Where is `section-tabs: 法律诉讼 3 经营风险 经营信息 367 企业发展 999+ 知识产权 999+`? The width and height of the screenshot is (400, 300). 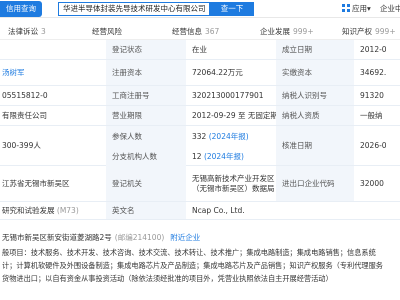 section-tabs: 法律诉讼 3 经营风险 经营信息 367 企业发展 999+ 知识产权 999+ is located at coordinates (200, 33).